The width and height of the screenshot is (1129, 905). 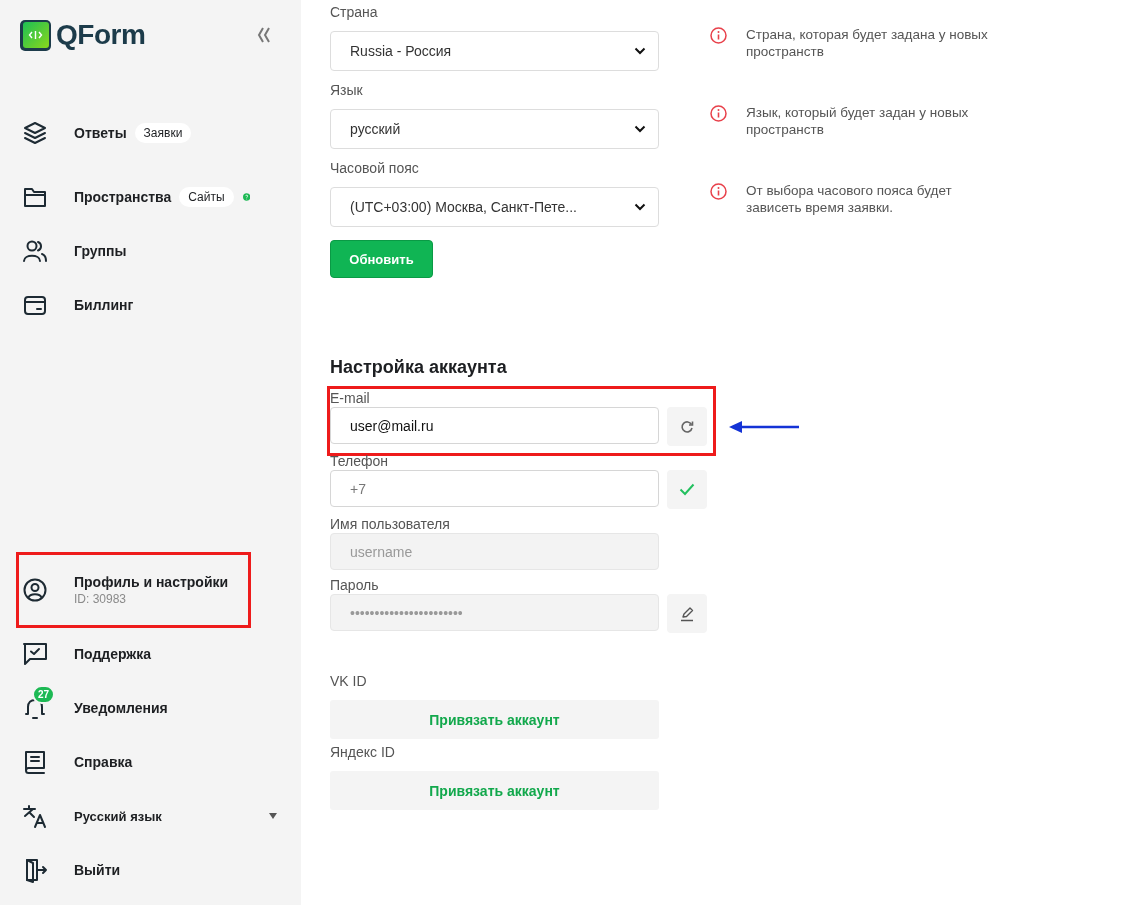 I want to click on logo-icon, so click(x=35, y=35).